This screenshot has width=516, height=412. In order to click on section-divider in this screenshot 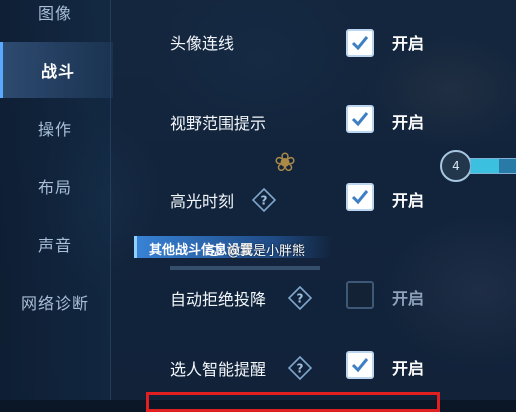, I will do `click(245, 268)`.